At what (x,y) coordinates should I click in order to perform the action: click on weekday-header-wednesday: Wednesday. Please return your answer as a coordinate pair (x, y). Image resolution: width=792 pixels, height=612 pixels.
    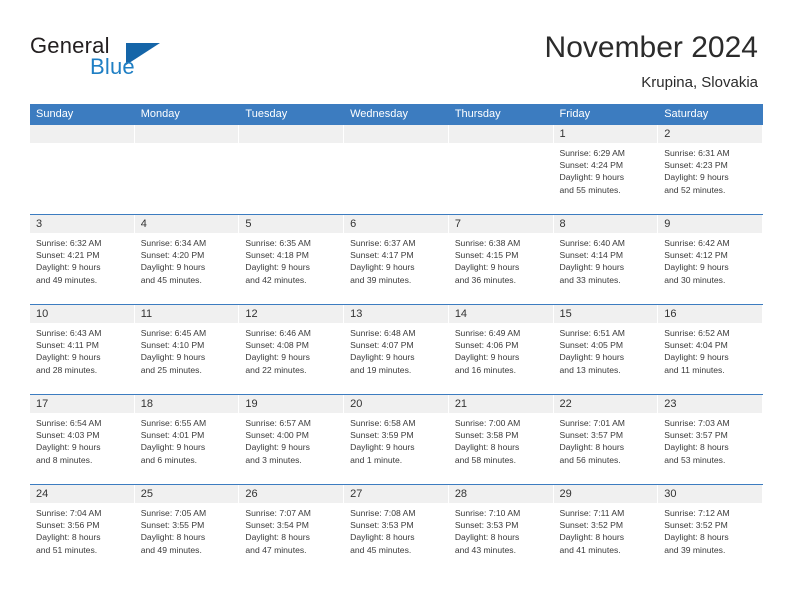
    Looking at the image, I should click on (396, 114).